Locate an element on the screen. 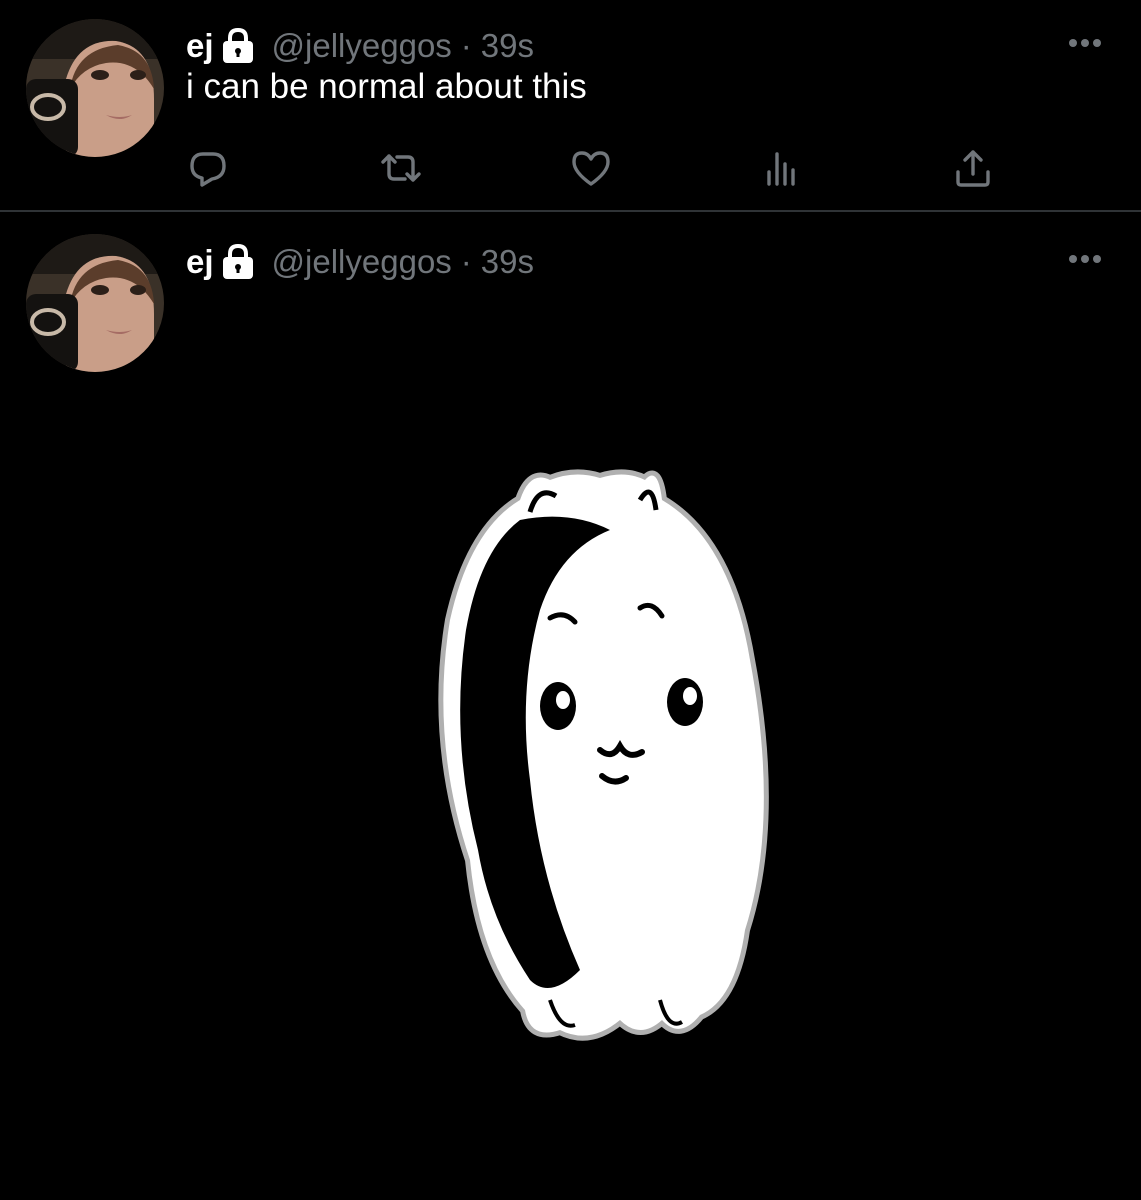 The height and width of the screenshot is (1200, 1141). like-button is located at coordinates (591, 168).